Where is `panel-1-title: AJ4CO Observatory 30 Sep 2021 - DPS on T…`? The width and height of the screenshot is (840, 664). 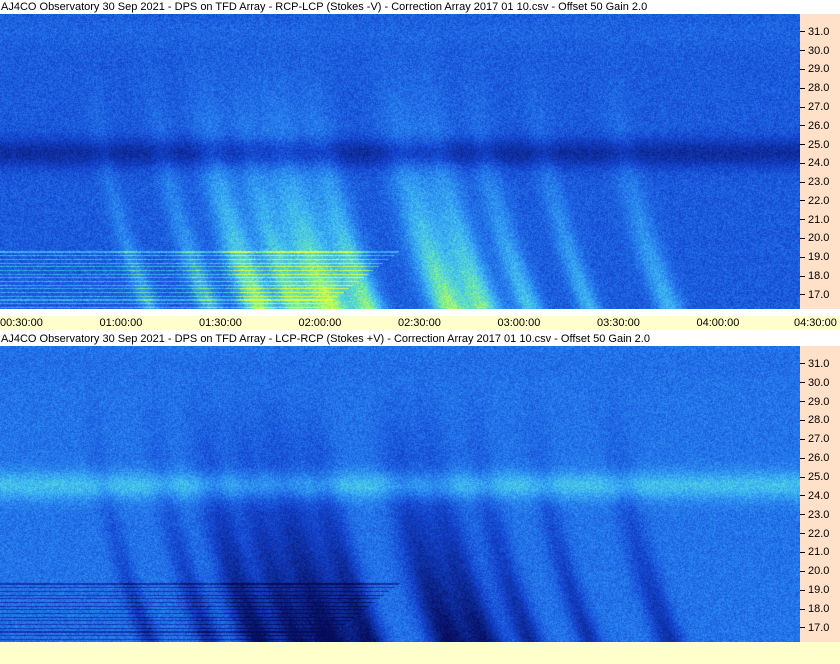 panel-1-title: AJ4CO Observatory 30 Sep 2021 - DPS on T… is located at coordinates (324, 7).